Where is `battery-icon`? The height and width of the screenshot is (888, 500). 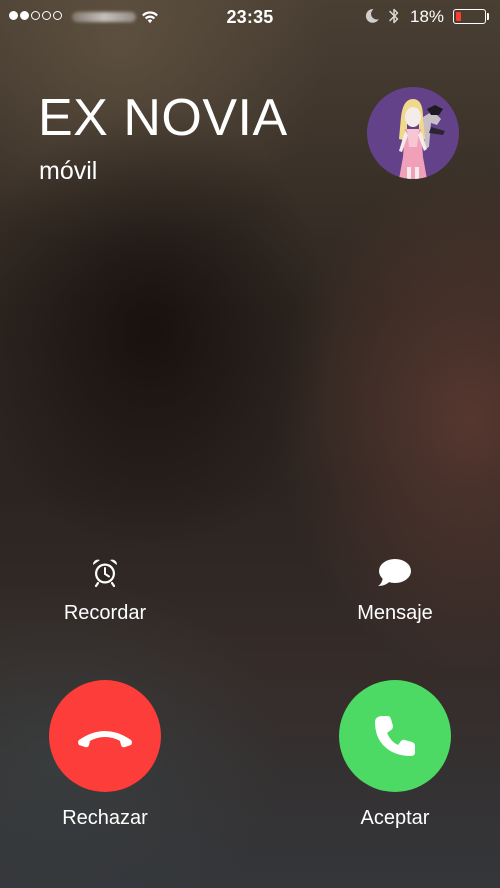
battery-icon is located at coordinates (469, 16).